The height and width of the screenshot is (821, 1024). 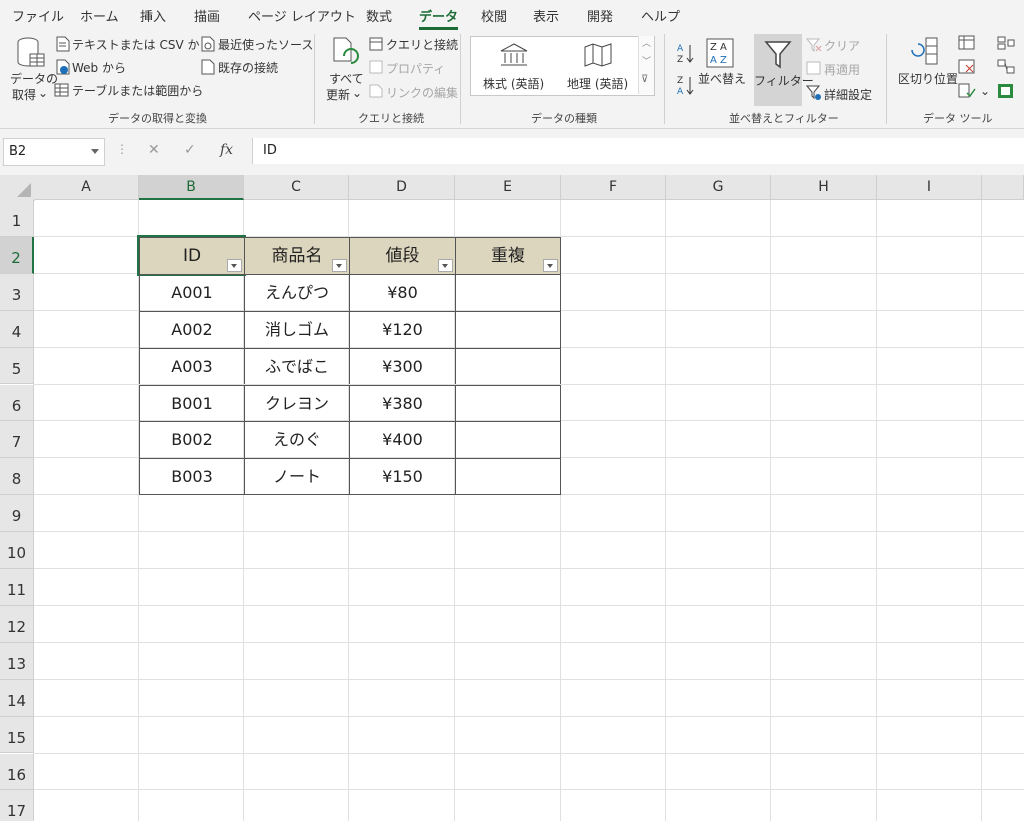 I want to click on row-header-15: 15, so click(x=17, y=735).